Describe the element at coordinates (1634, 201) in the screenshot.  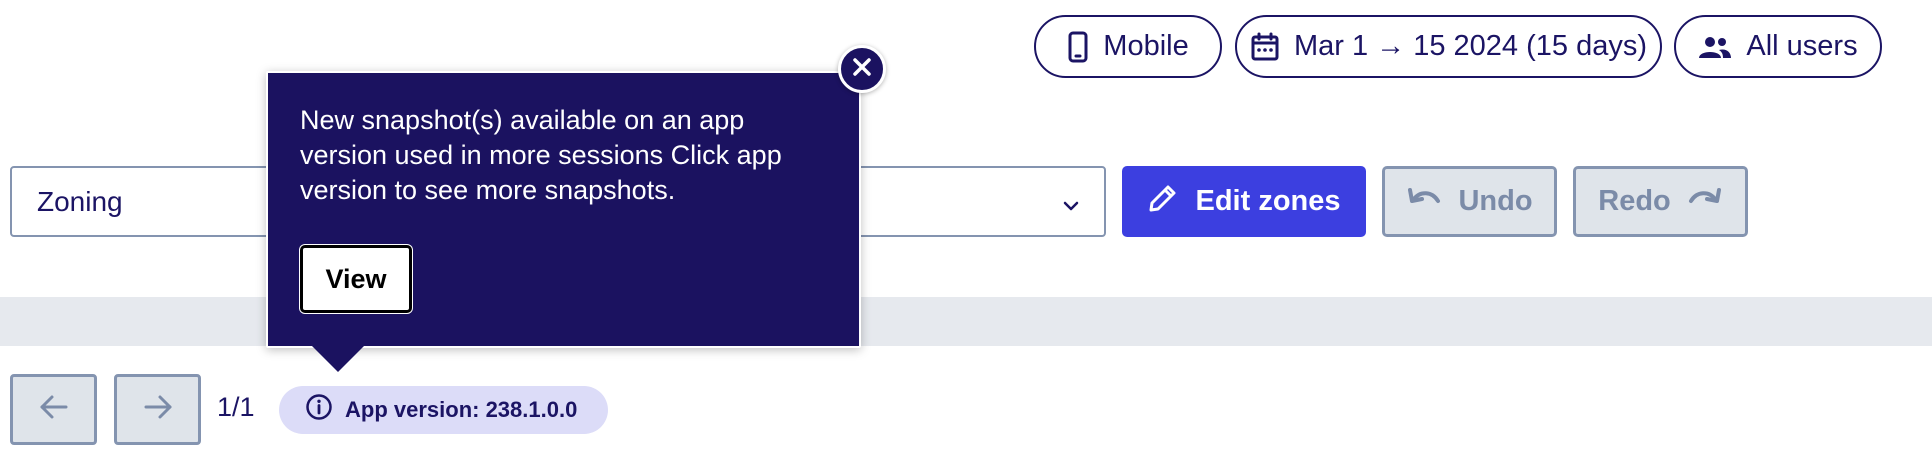
I see `redo-label: Redo` at that location.